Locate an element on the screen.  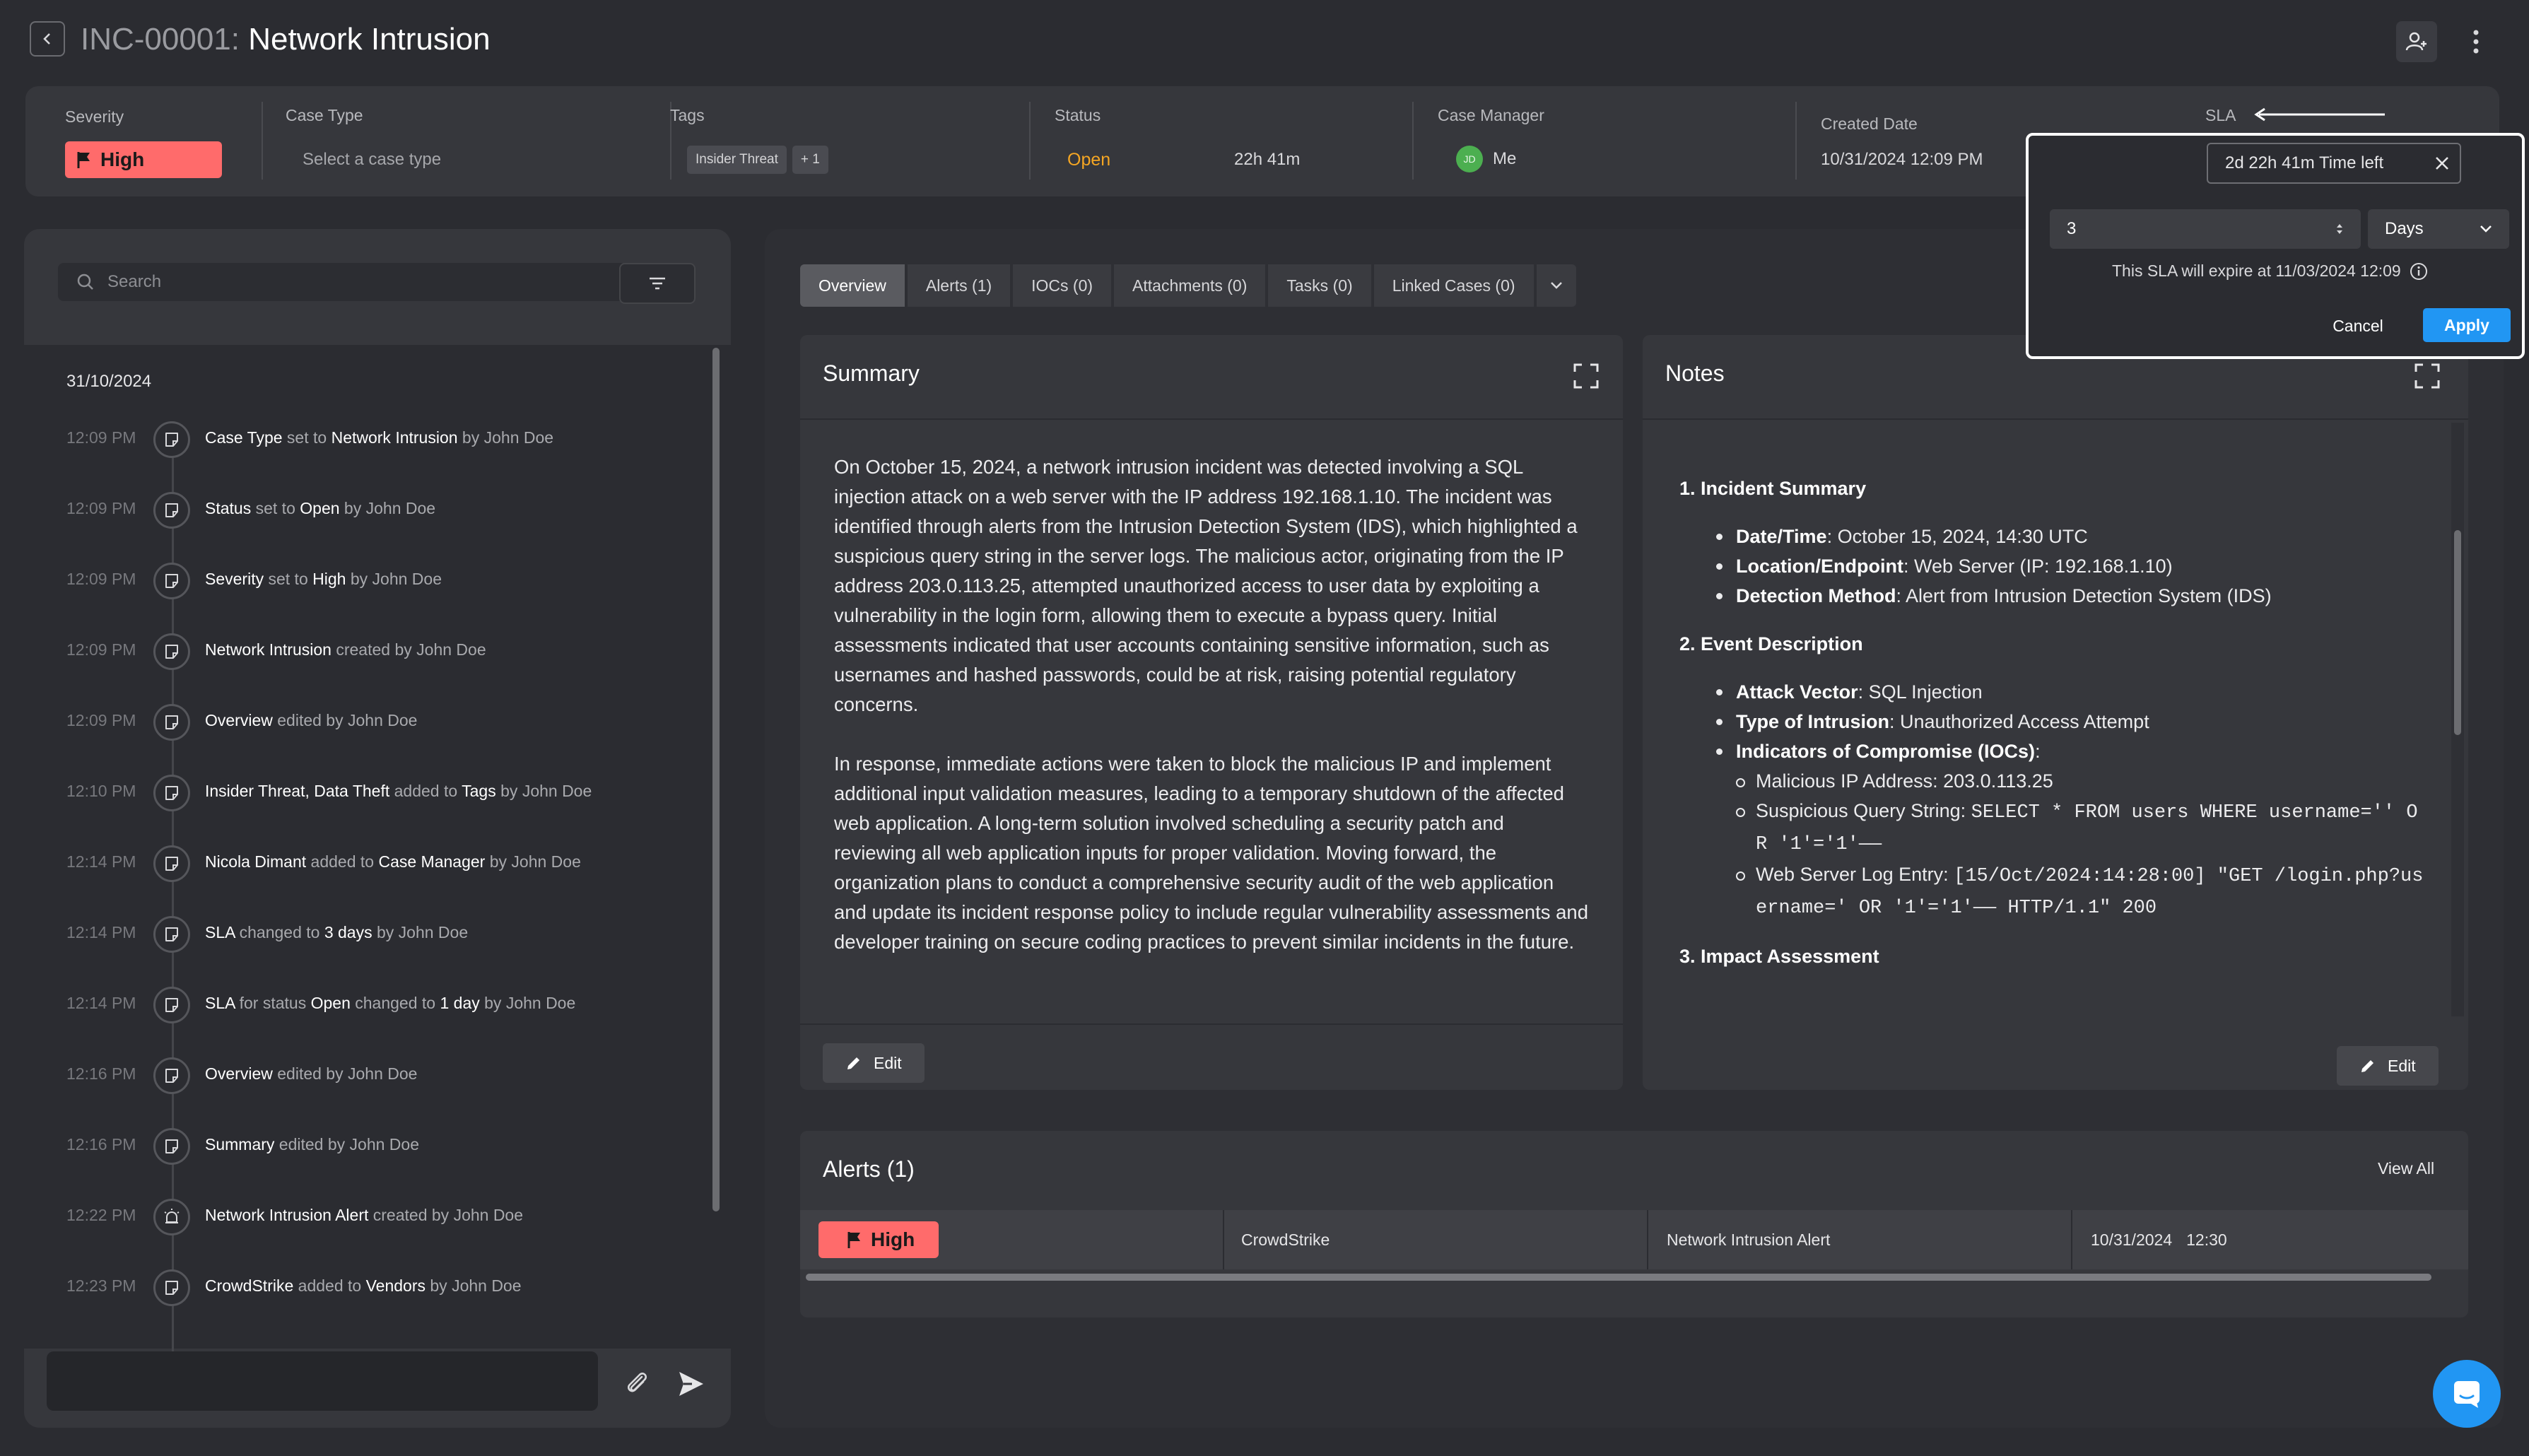
list-item: Malicious IP Address: 203.0.113.25 is located at coordinates (2082, 781).